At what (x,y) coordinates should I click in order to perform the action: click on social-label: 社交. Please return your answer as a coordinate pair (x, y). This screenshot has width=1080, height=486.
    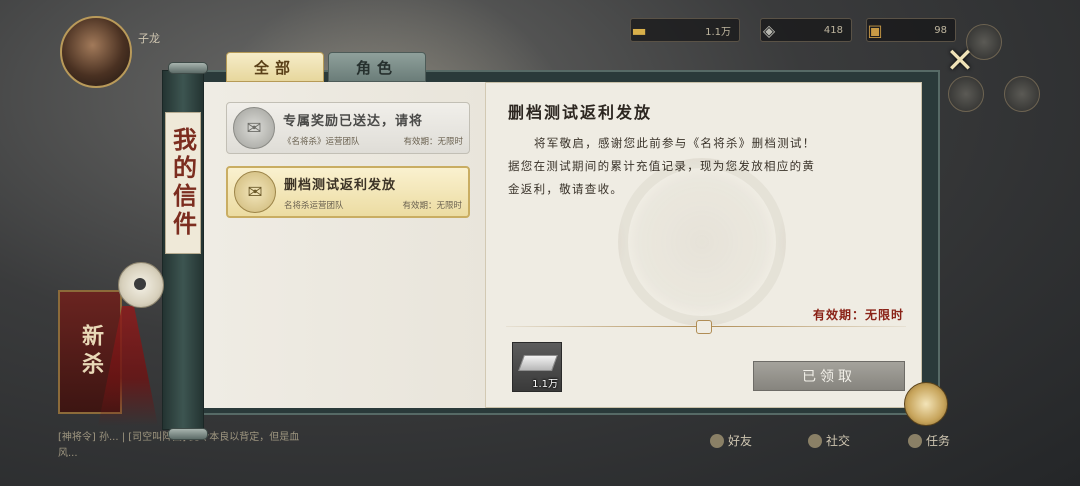
    Looking at the image, I should click on (838, 441).